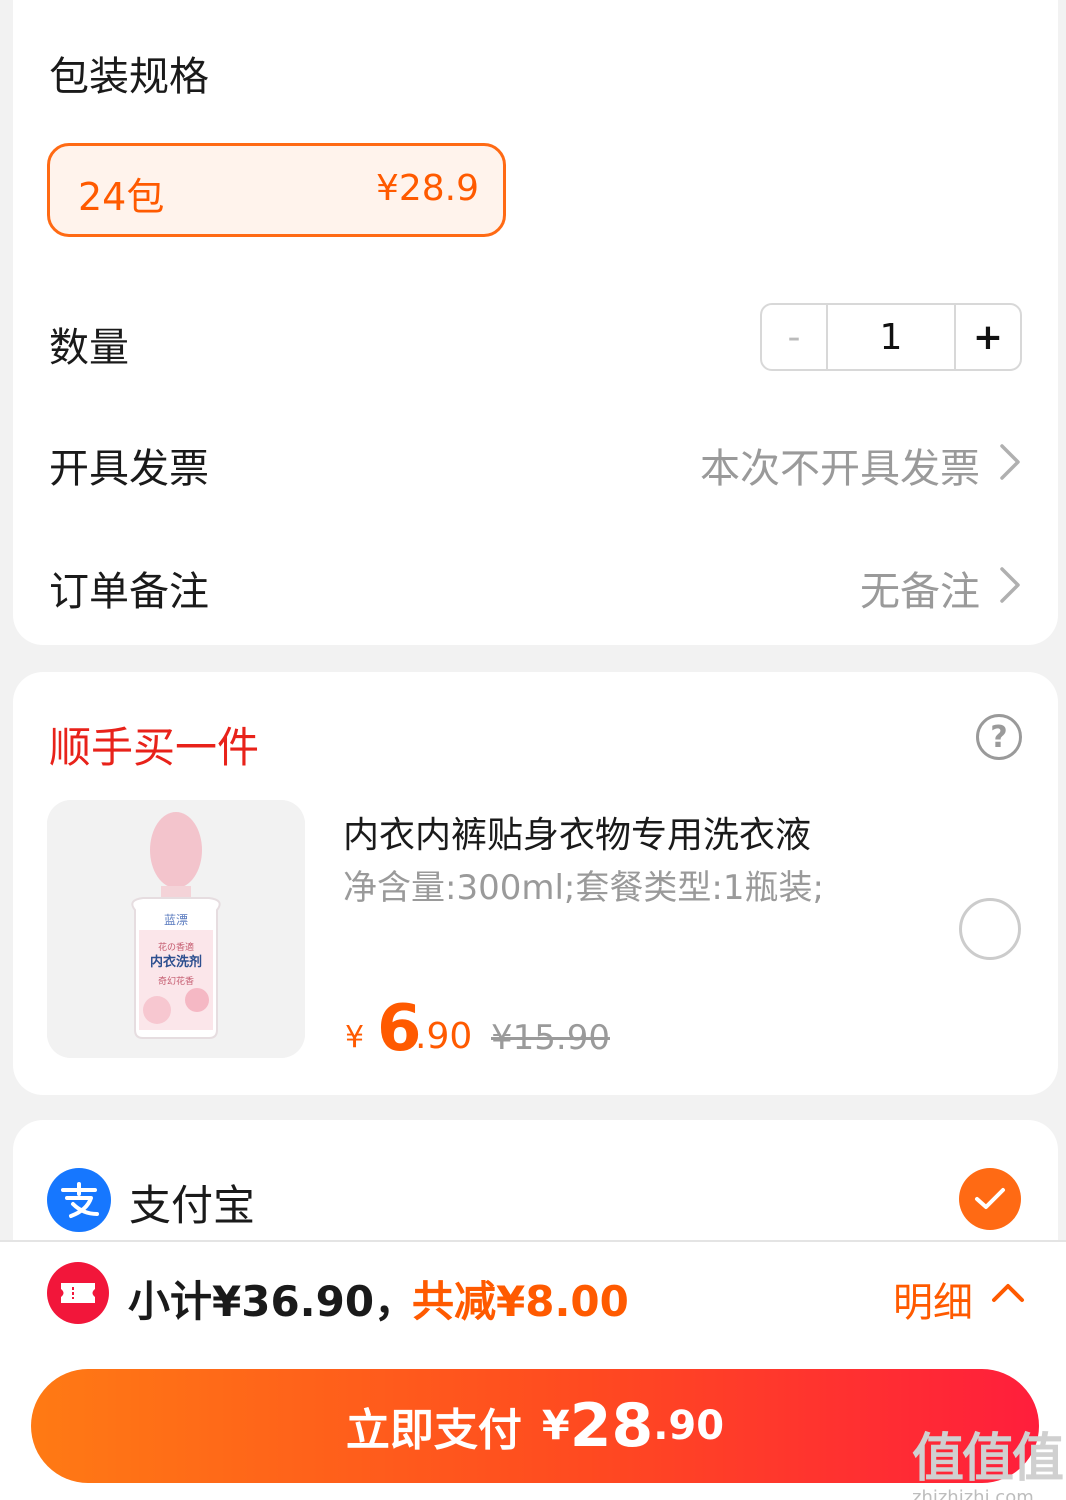  What do you see at coordinates (129, 592) in the screenshot?
I see `remark-label: 订单备注` at bounding box center [129, 592].